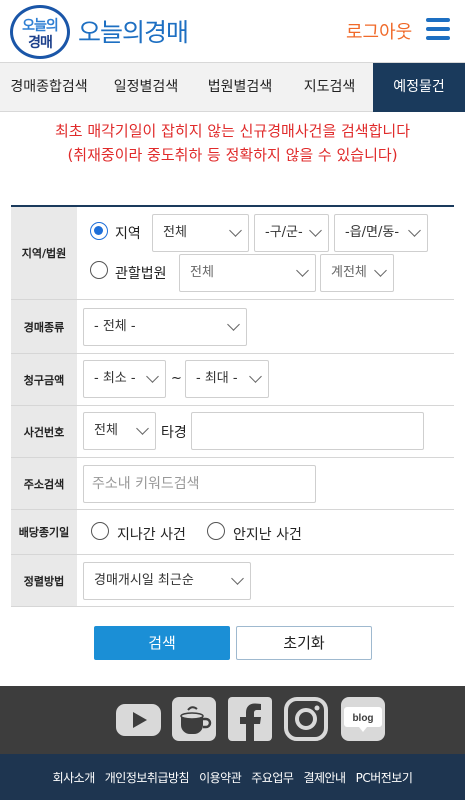 Image resolution: width=465 pixels, height=800 pixels. I want to click on dividend-past-label: 지나간 사건, so click(151, 535).